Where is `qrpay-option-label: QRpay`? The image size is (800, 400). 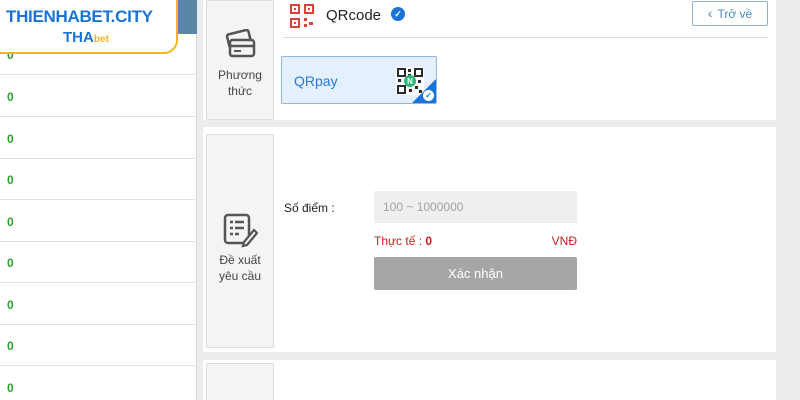 qrpay-option-label: QRpay is located at coordinates (316, 81).